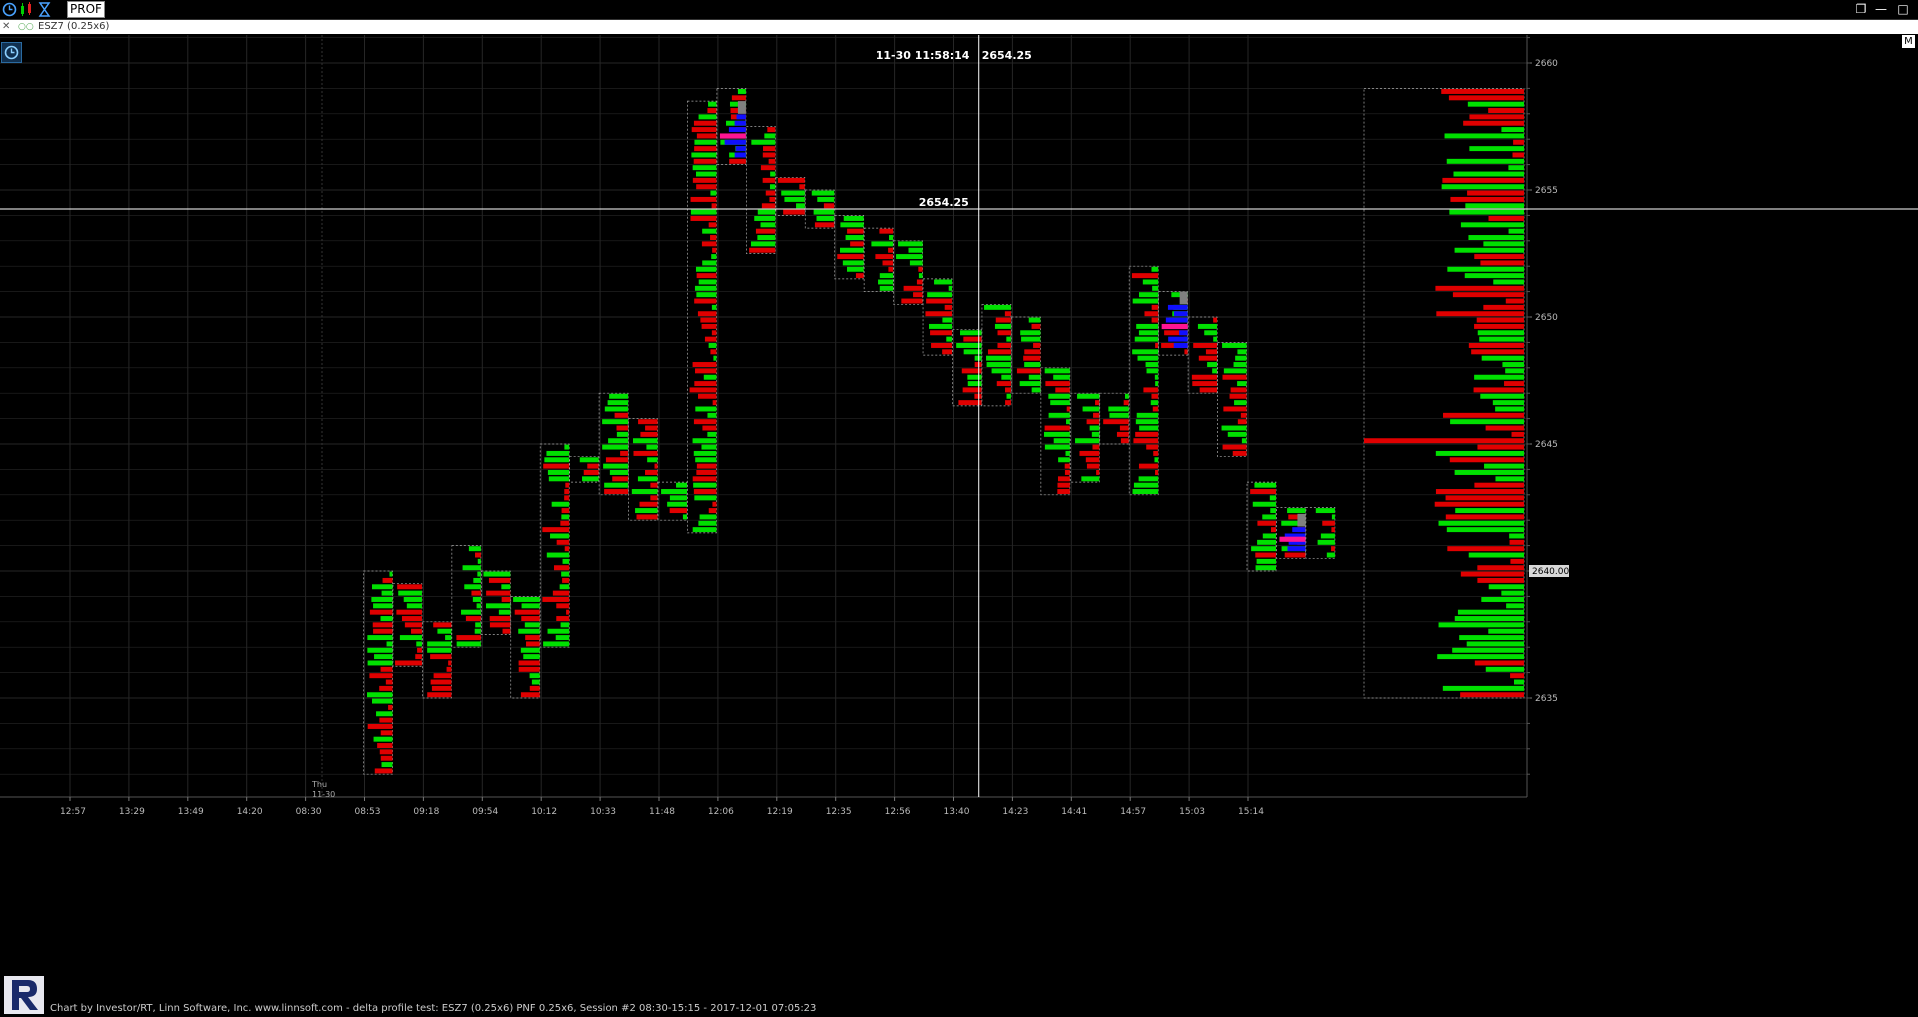 This screenshot has width=1918, height=1017. Describe the element at coordinates (959, 10) in the screenshot. I see `top-toolbar: PROF ❐ — □` at that location.